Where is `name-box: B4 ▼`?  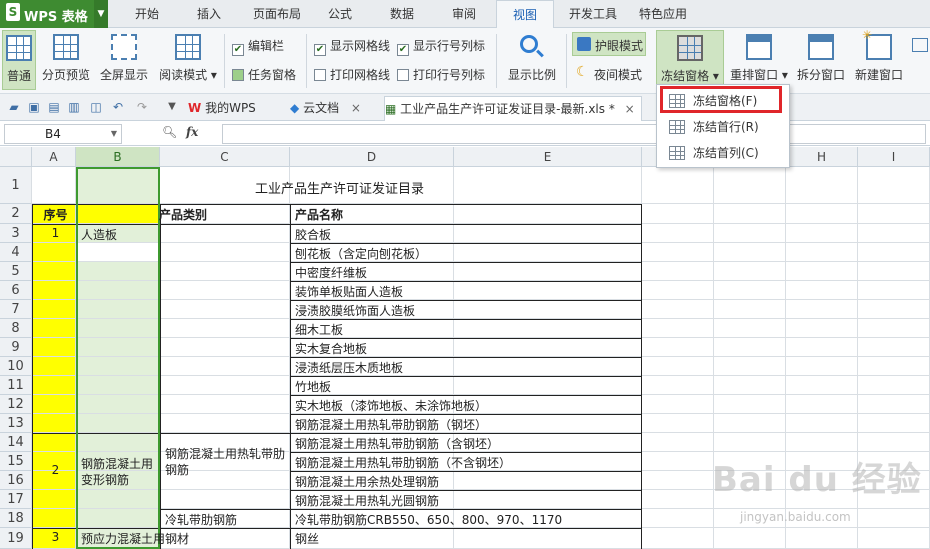
name-box: B4 ▼ is located at coordinates (63, 134).